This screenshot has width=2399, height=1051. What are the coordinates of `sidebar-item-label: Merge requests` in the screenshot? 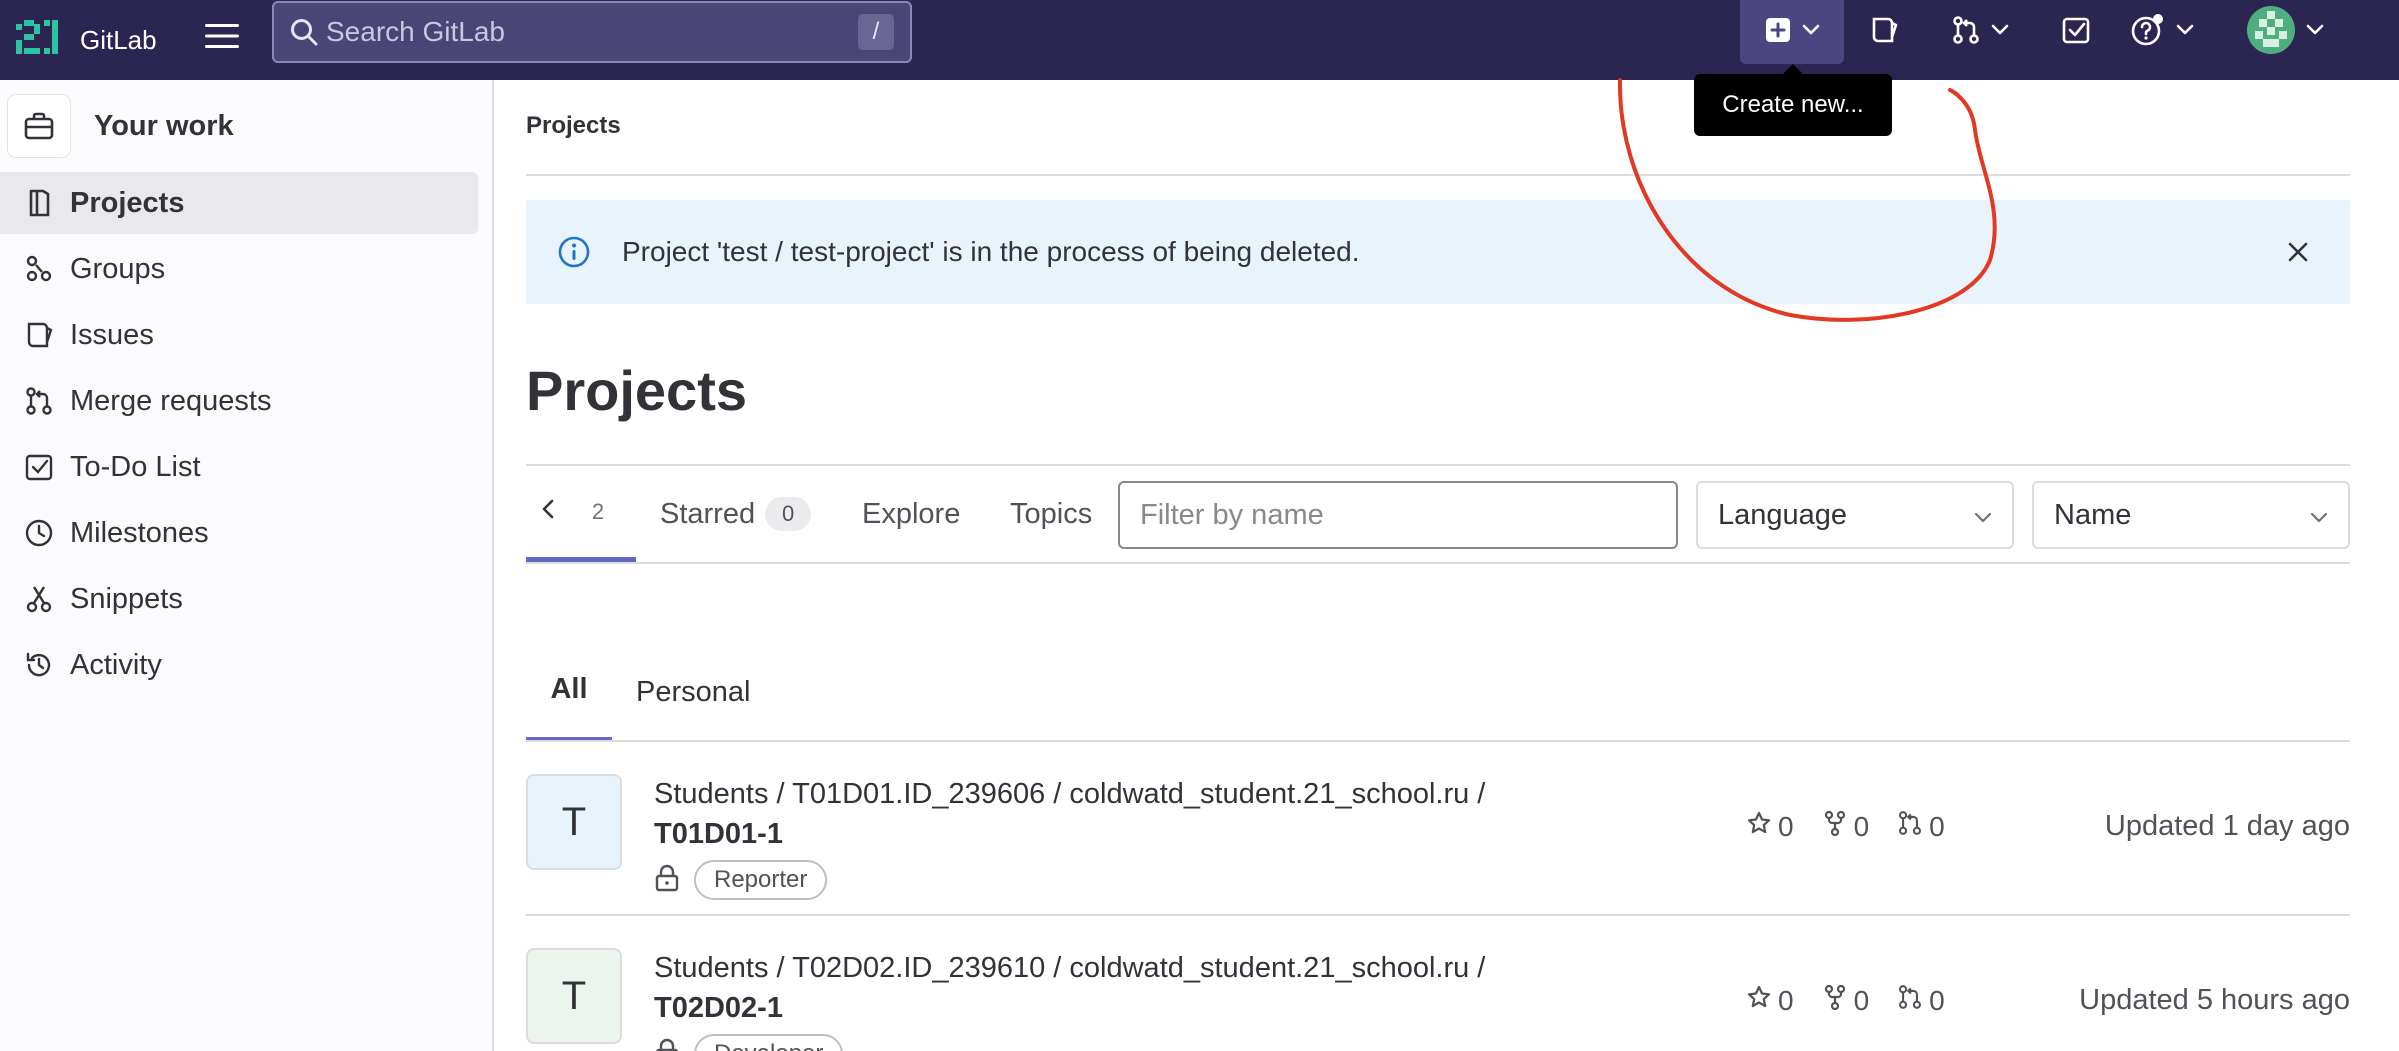 It's located at (171, 400).